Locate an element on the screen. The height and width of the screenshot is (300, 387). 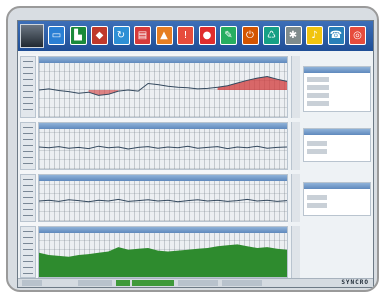
toolbar: ▭ ▙ ◆ ↻ ▤ ▲! ● ✎ ⏻ ♺ ✱ ♪ ☎ ◎ is located at coordinates (195, 36).